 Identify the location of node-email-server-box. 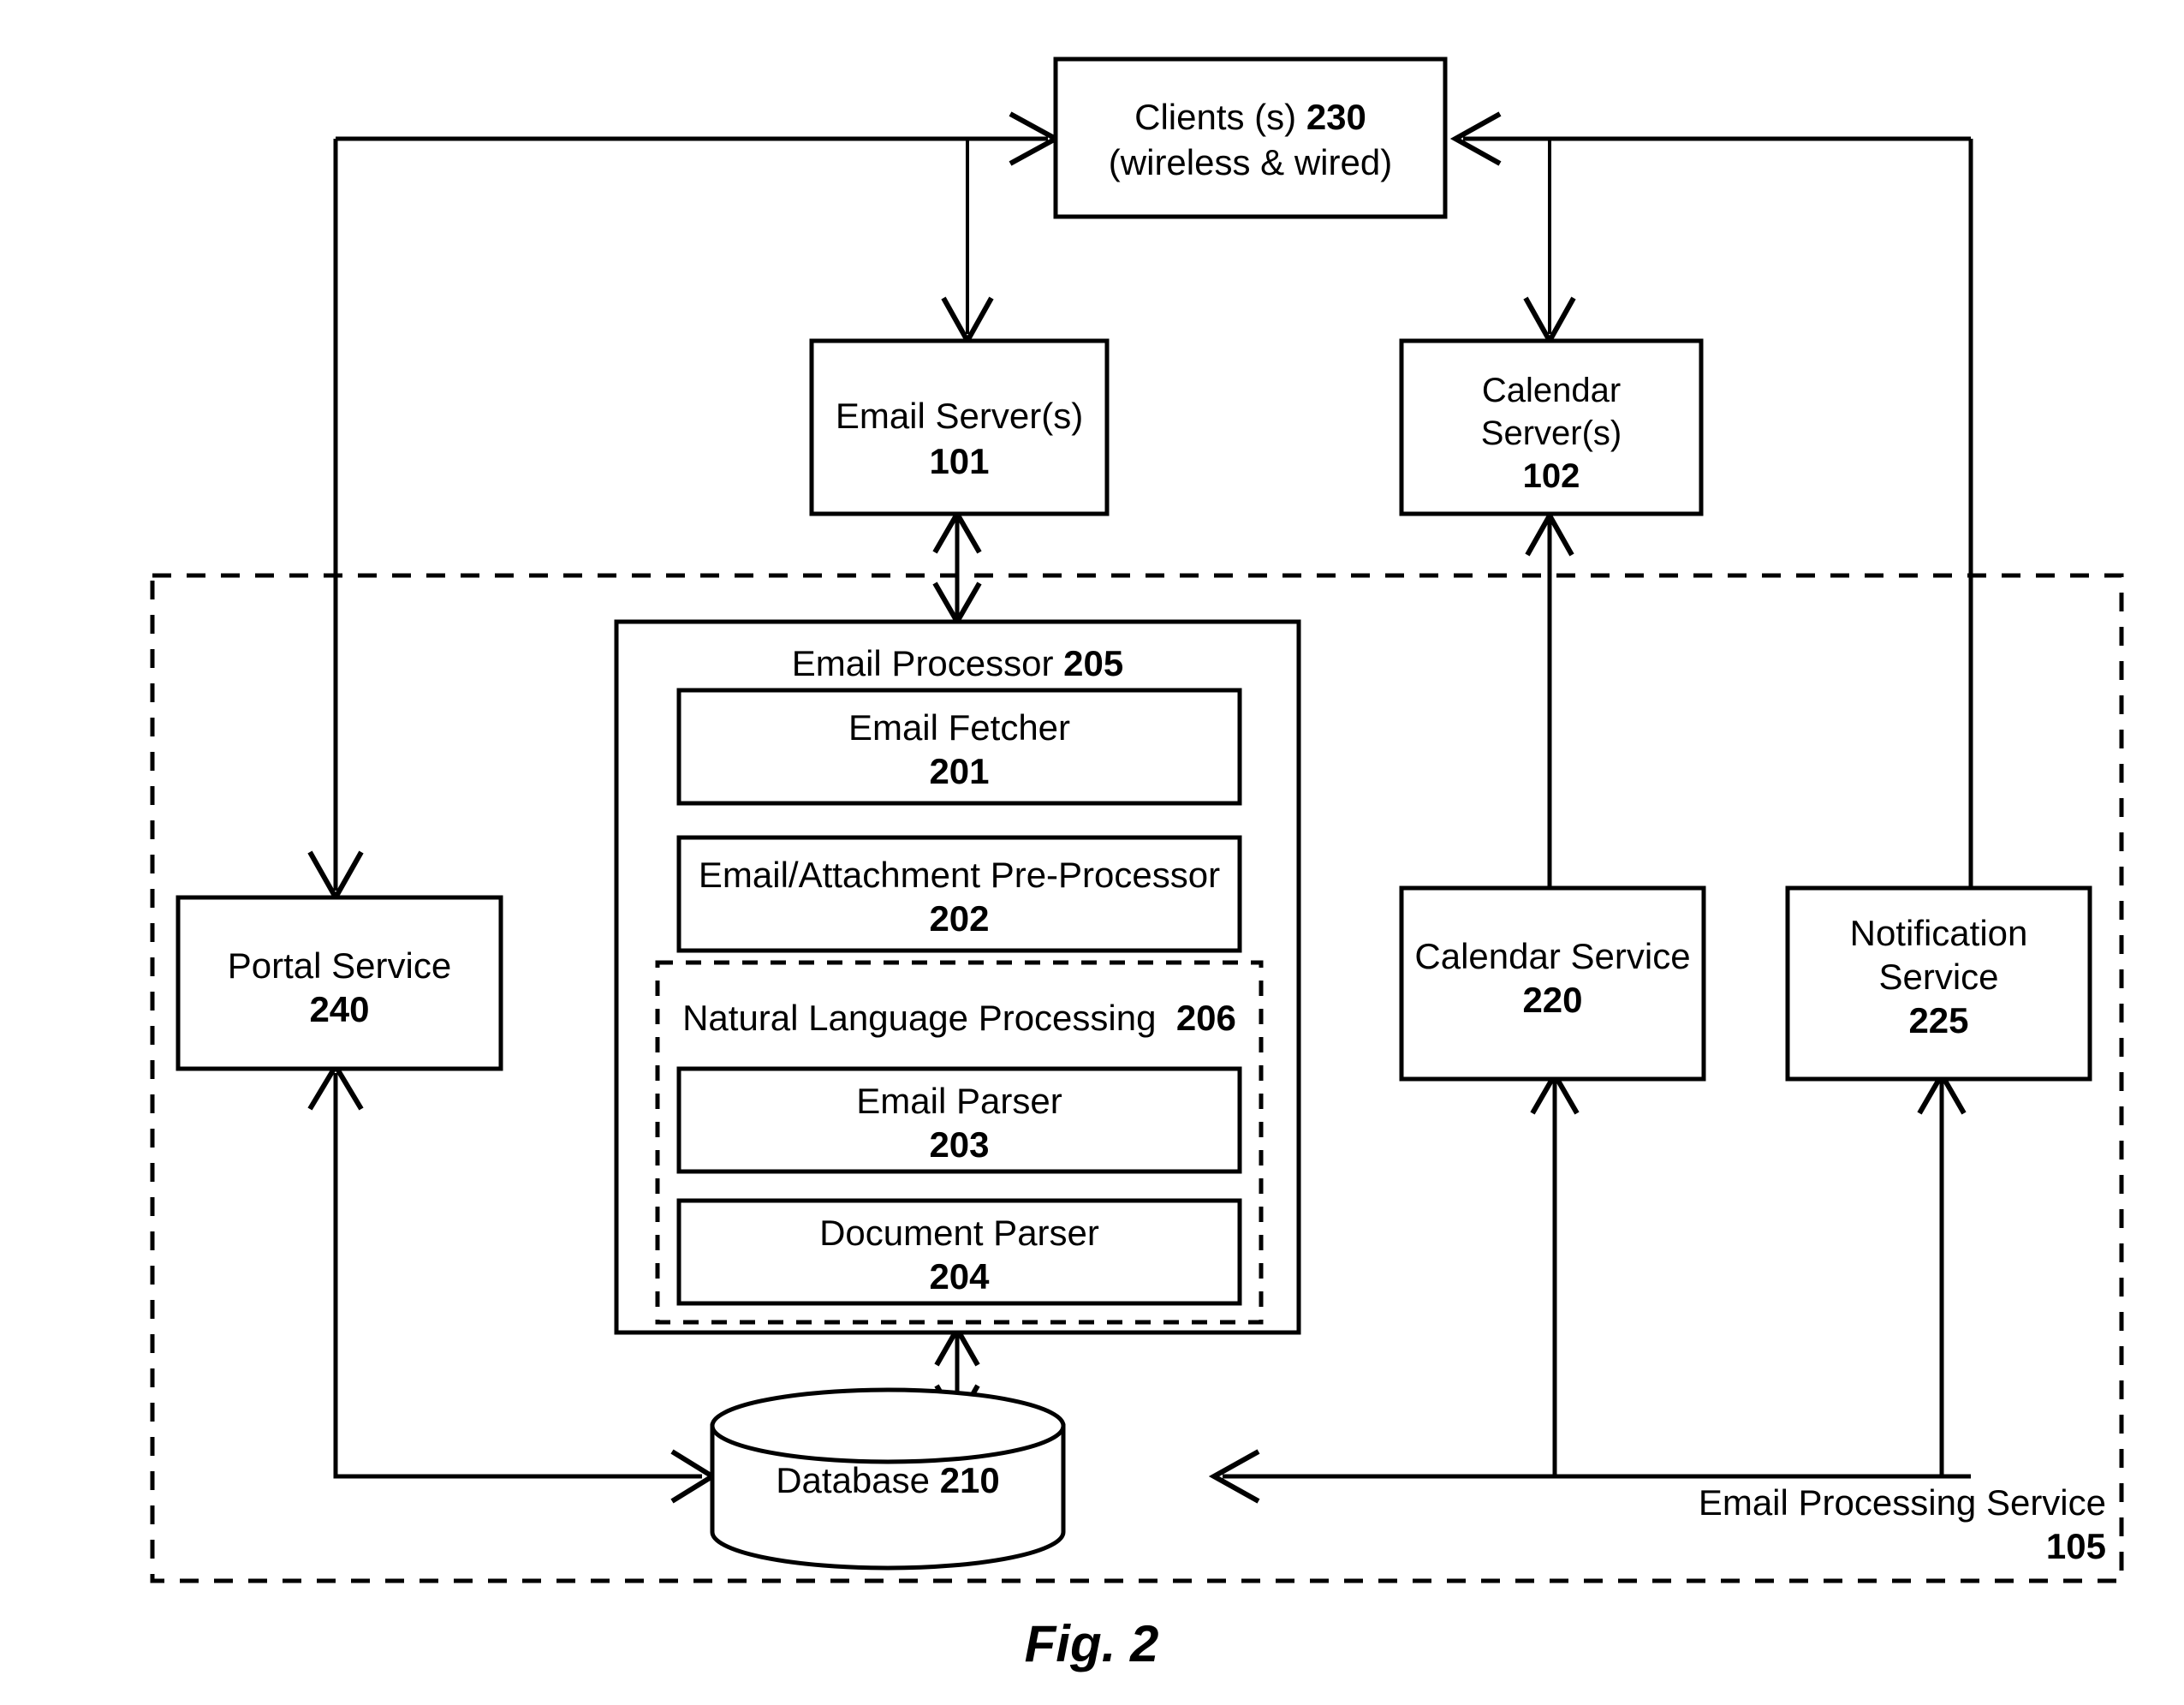
(959, 427).